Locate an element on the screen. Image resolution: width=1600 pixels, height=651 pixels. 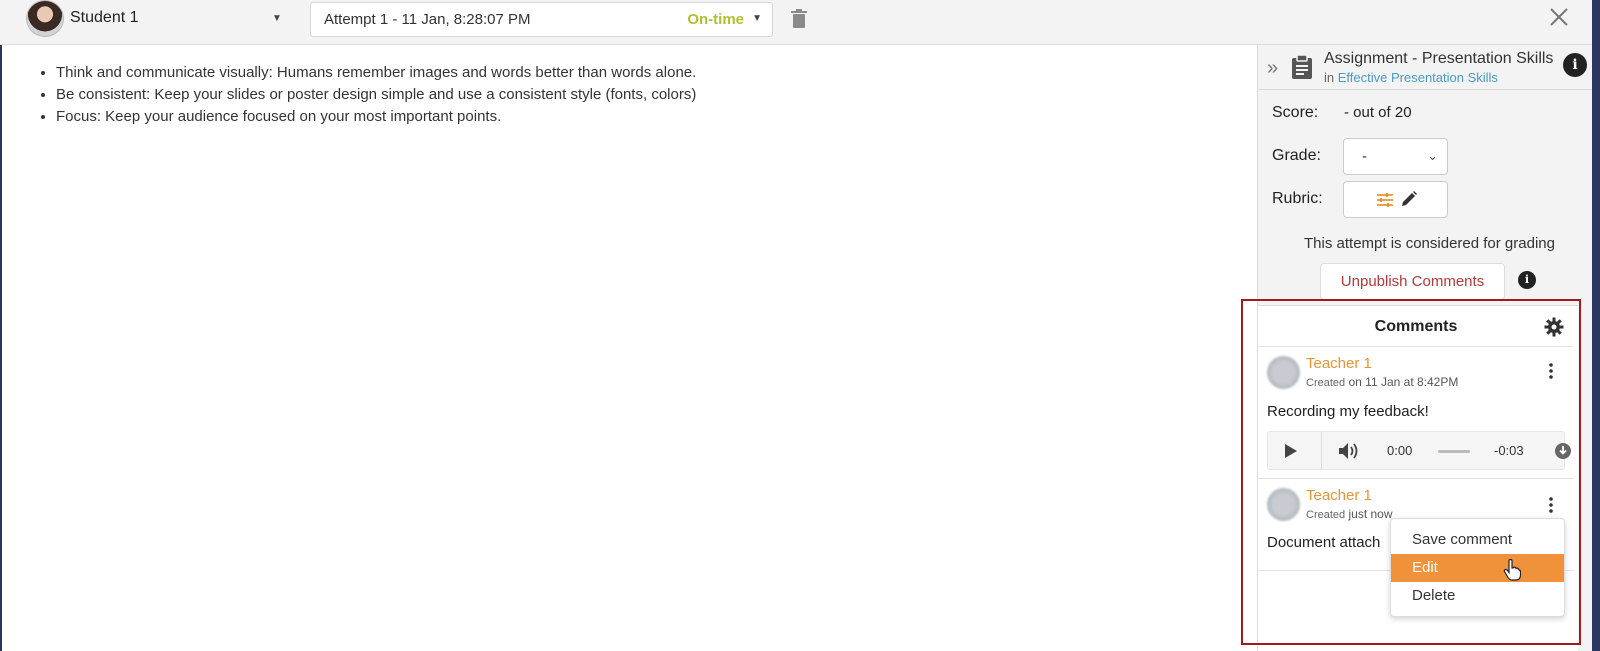
audio-current-time: 0:00 is located at coordinates (1400, 450).